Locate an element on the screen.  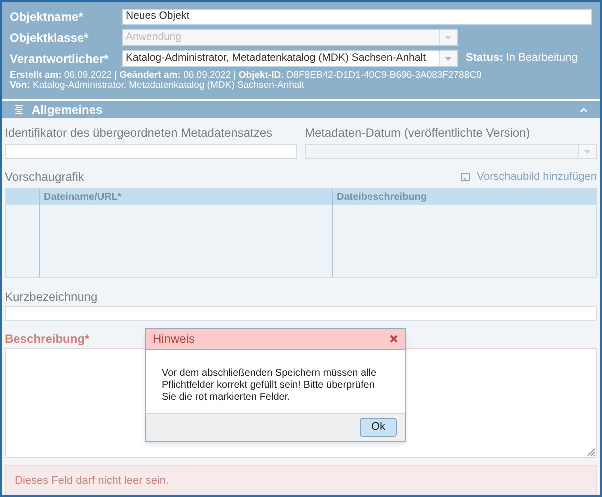
section-title: Allgemeines is located at coordinates (67, 110).